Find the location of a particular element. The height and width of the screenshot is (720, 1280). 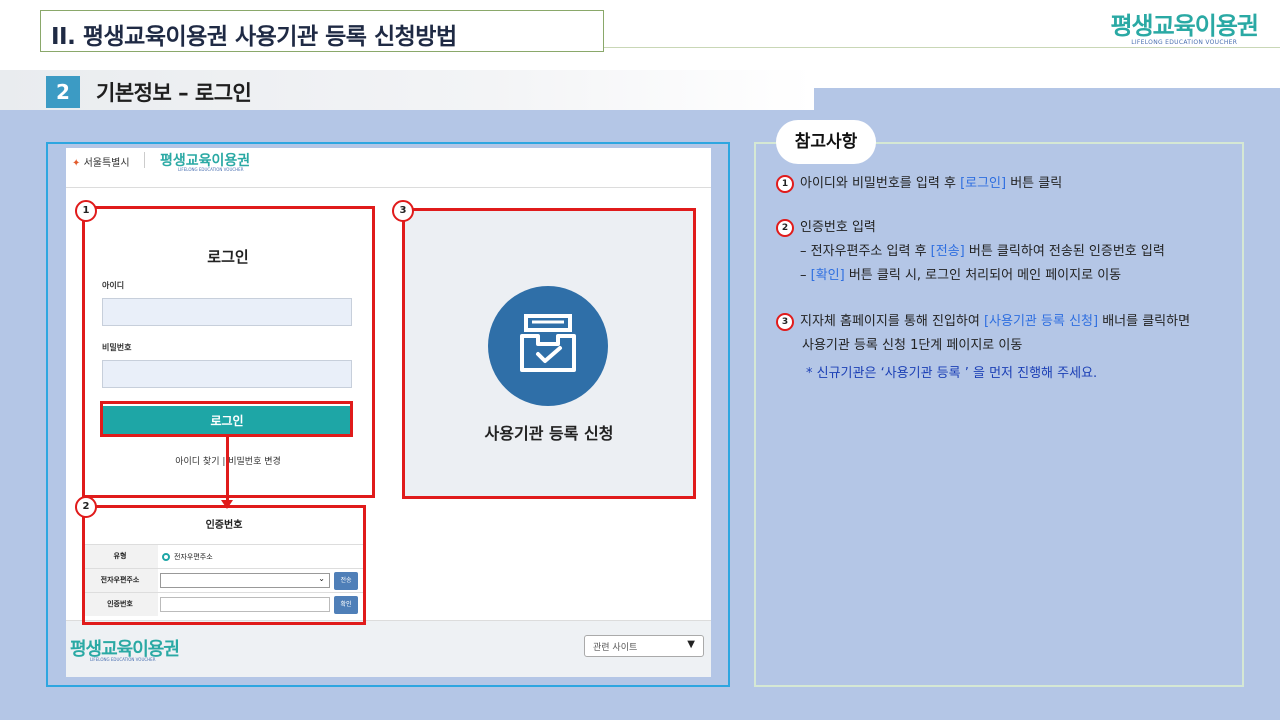

note-3-line2: 사용기관 등록 신청 1단계 페이지로 이동 is located at coordinates (912, 345).